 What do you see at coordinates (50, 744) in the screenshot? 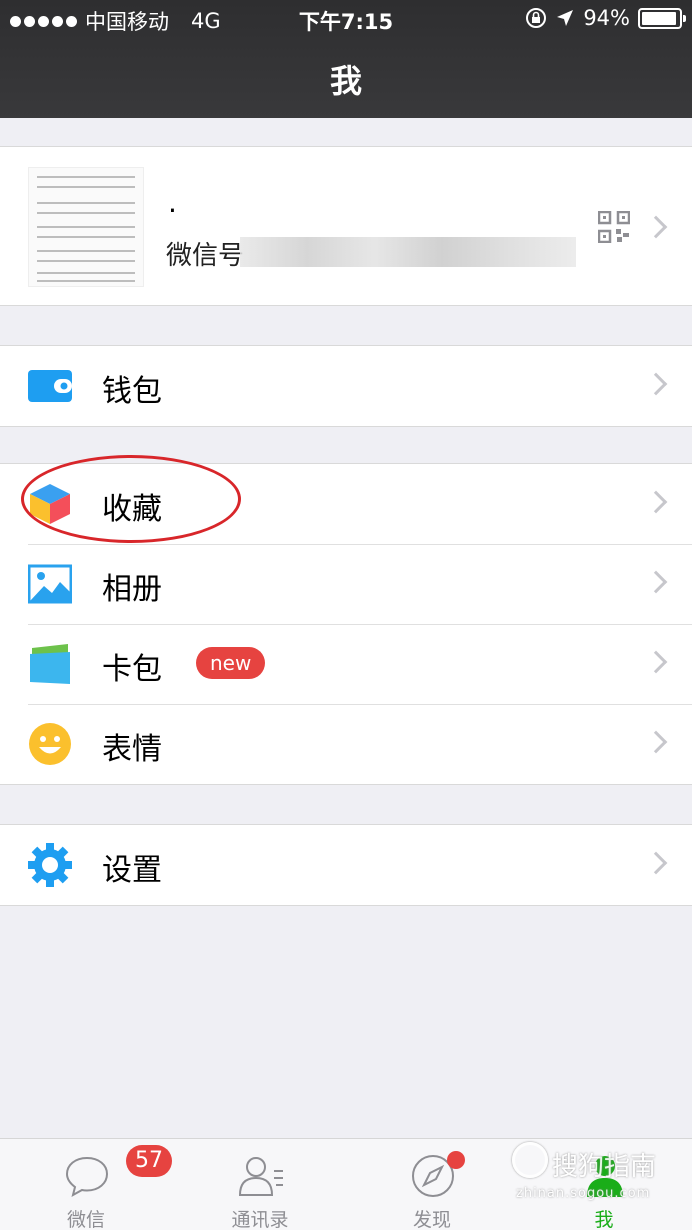
I see `smiley-face-icon` at bounding box center [50, 744].